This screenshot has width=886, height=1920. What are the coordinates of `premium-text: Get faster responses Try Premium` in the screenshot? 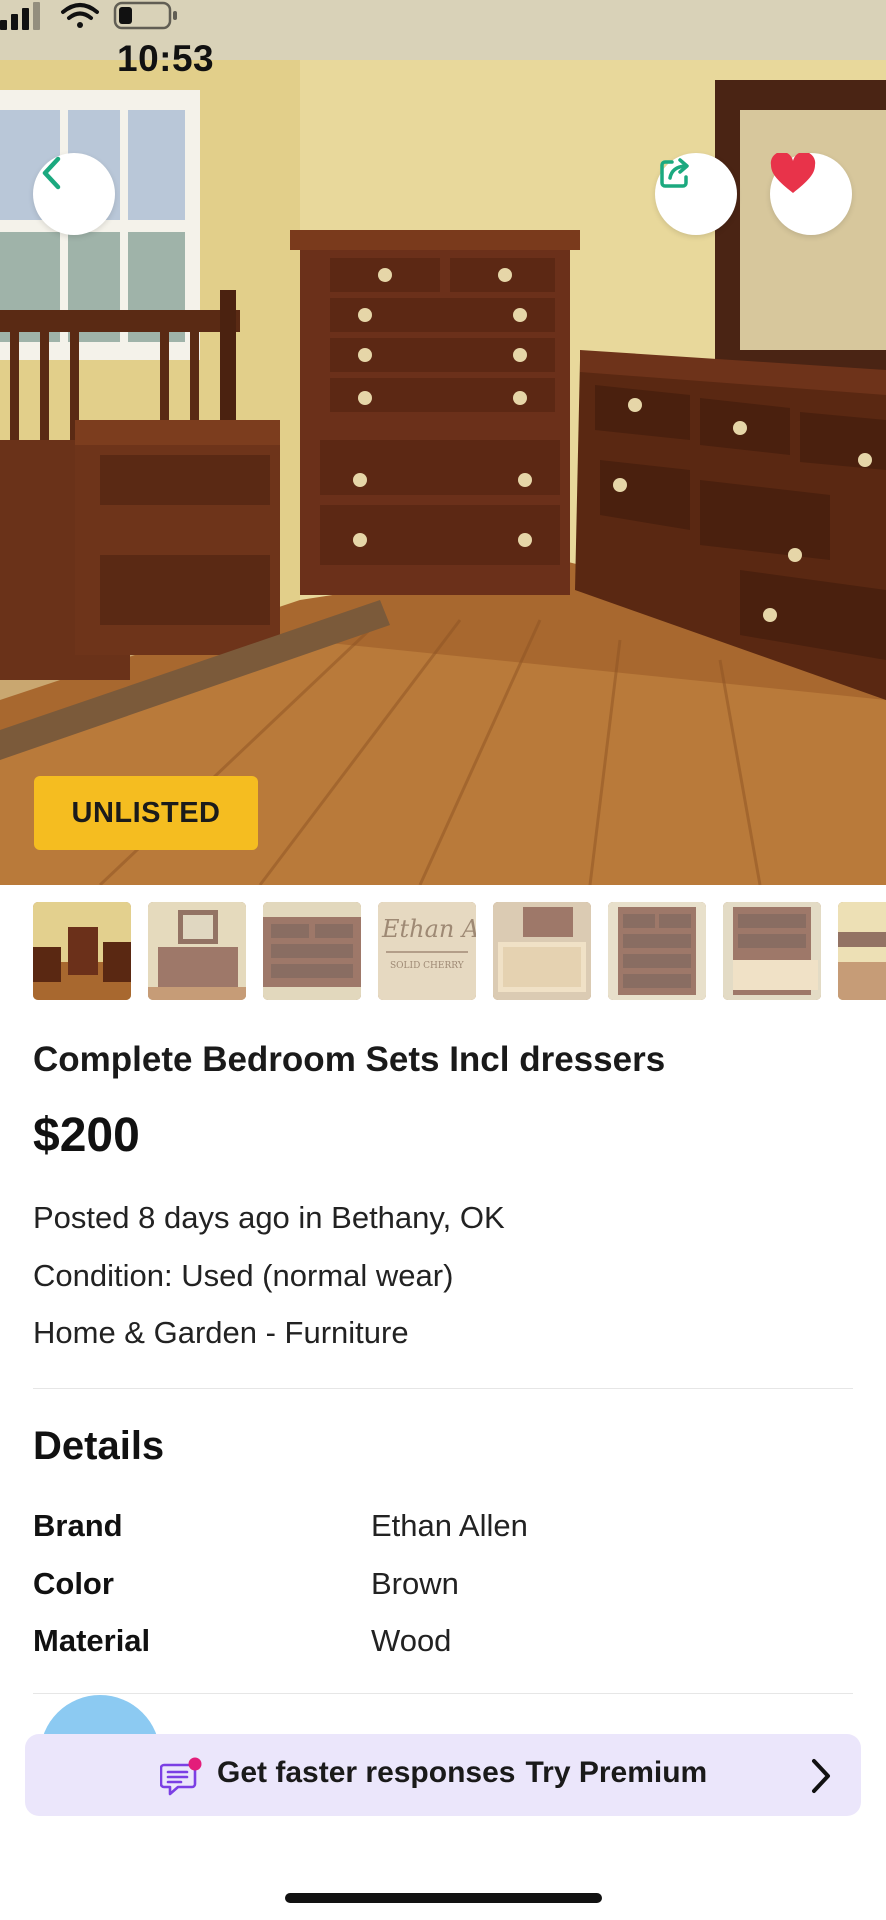 It's located at (462, 1773).